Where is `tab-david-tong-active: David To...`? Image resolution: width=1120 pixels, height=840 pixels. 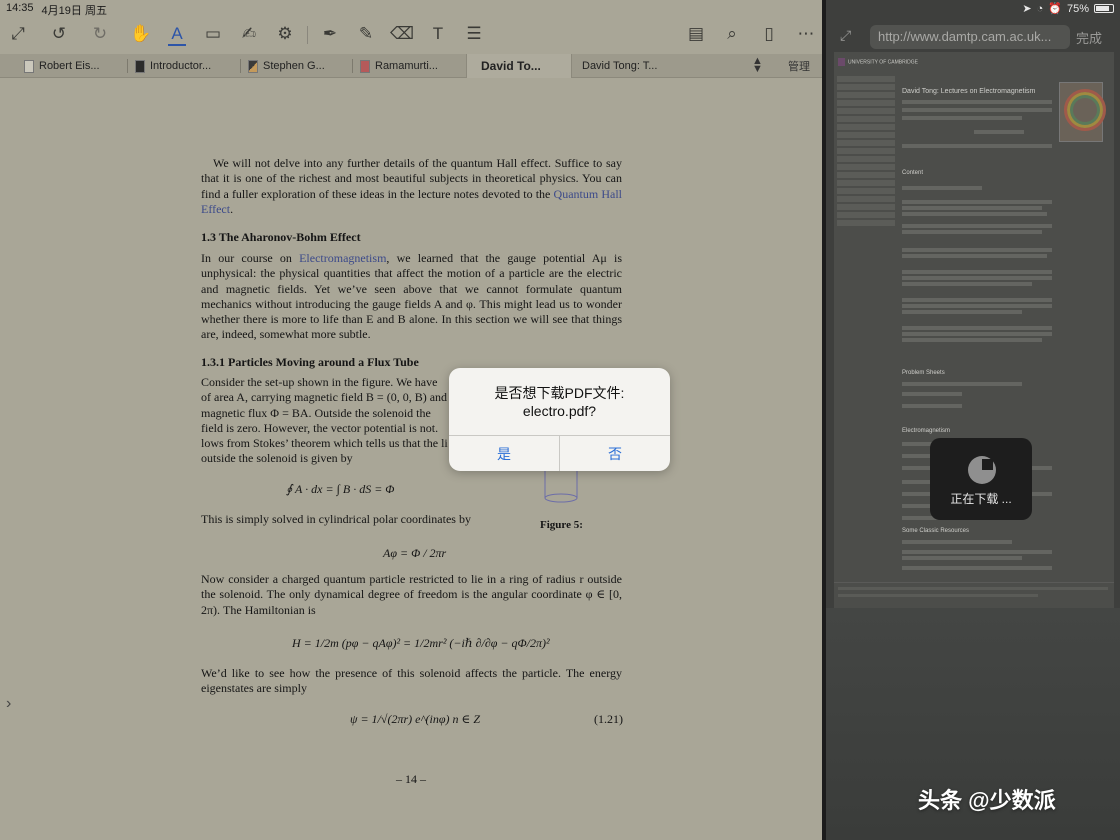 tab-david-tong-active: David To... is located at coordinates (519, 66).